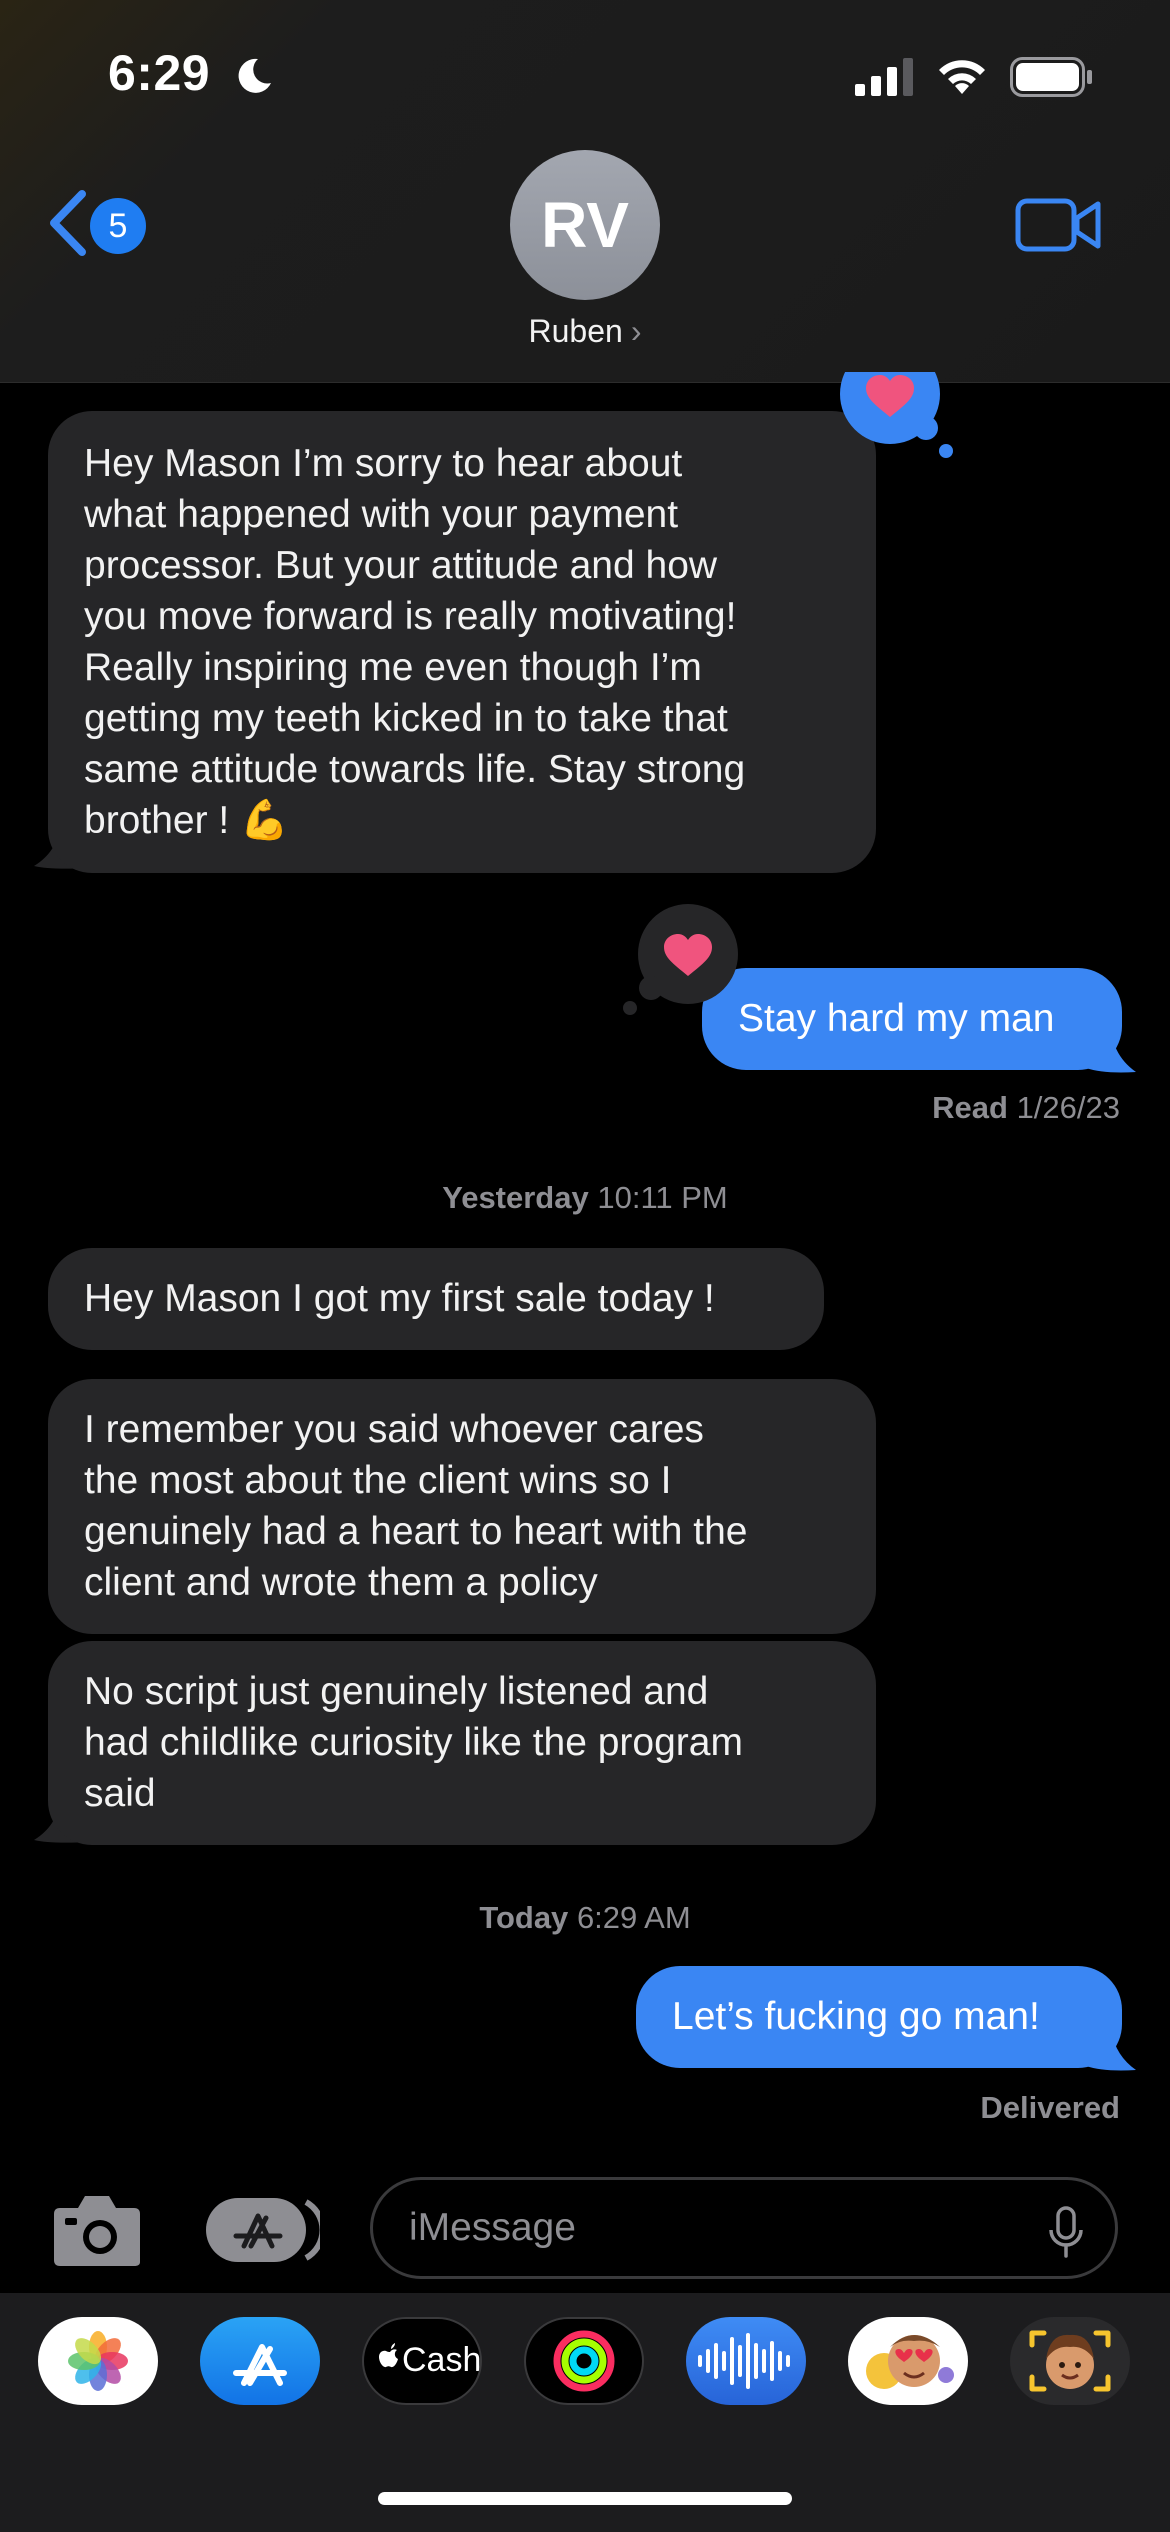  I want to click on message-bubble-outgoing: Let’s fucking go man!, so click(879, 2017).